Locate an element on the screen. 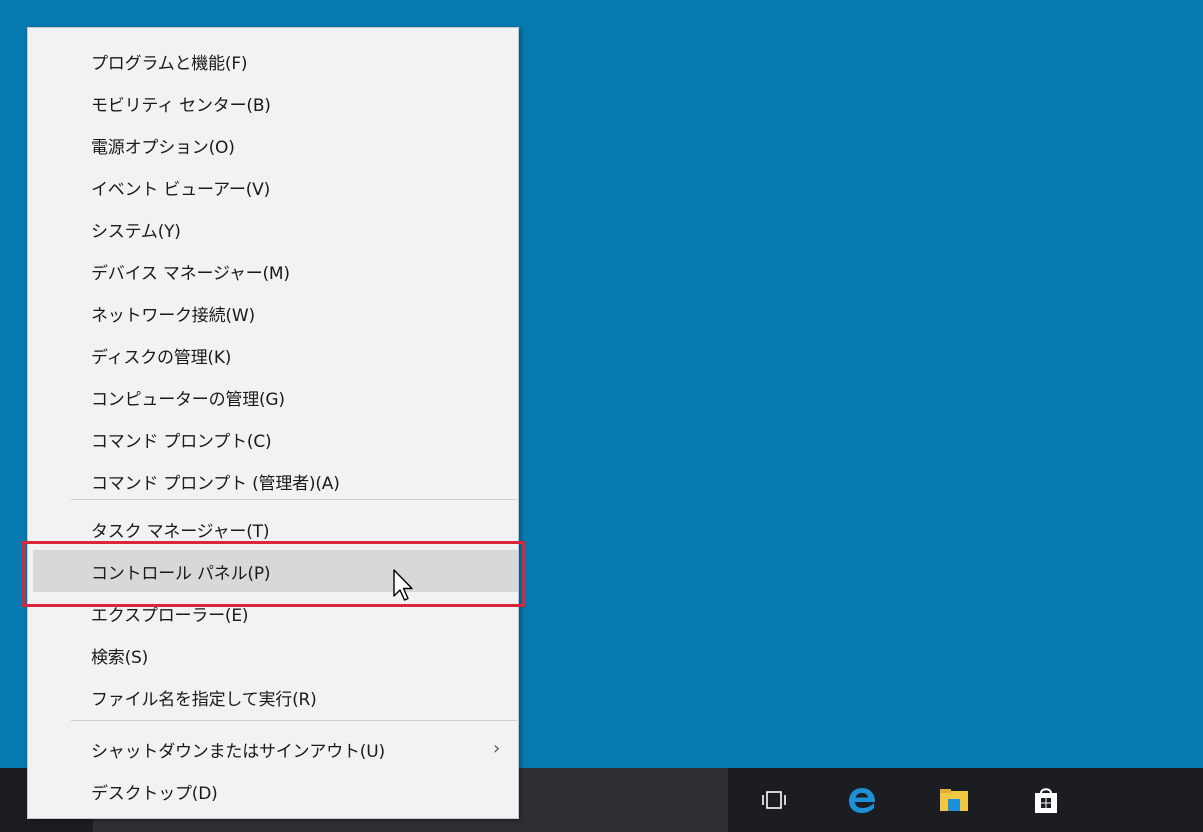 The height and width of the screenshot is (832, 1203). menu-item-control-panel: コントロール パネル(P) is located at coordinates (275, 571).